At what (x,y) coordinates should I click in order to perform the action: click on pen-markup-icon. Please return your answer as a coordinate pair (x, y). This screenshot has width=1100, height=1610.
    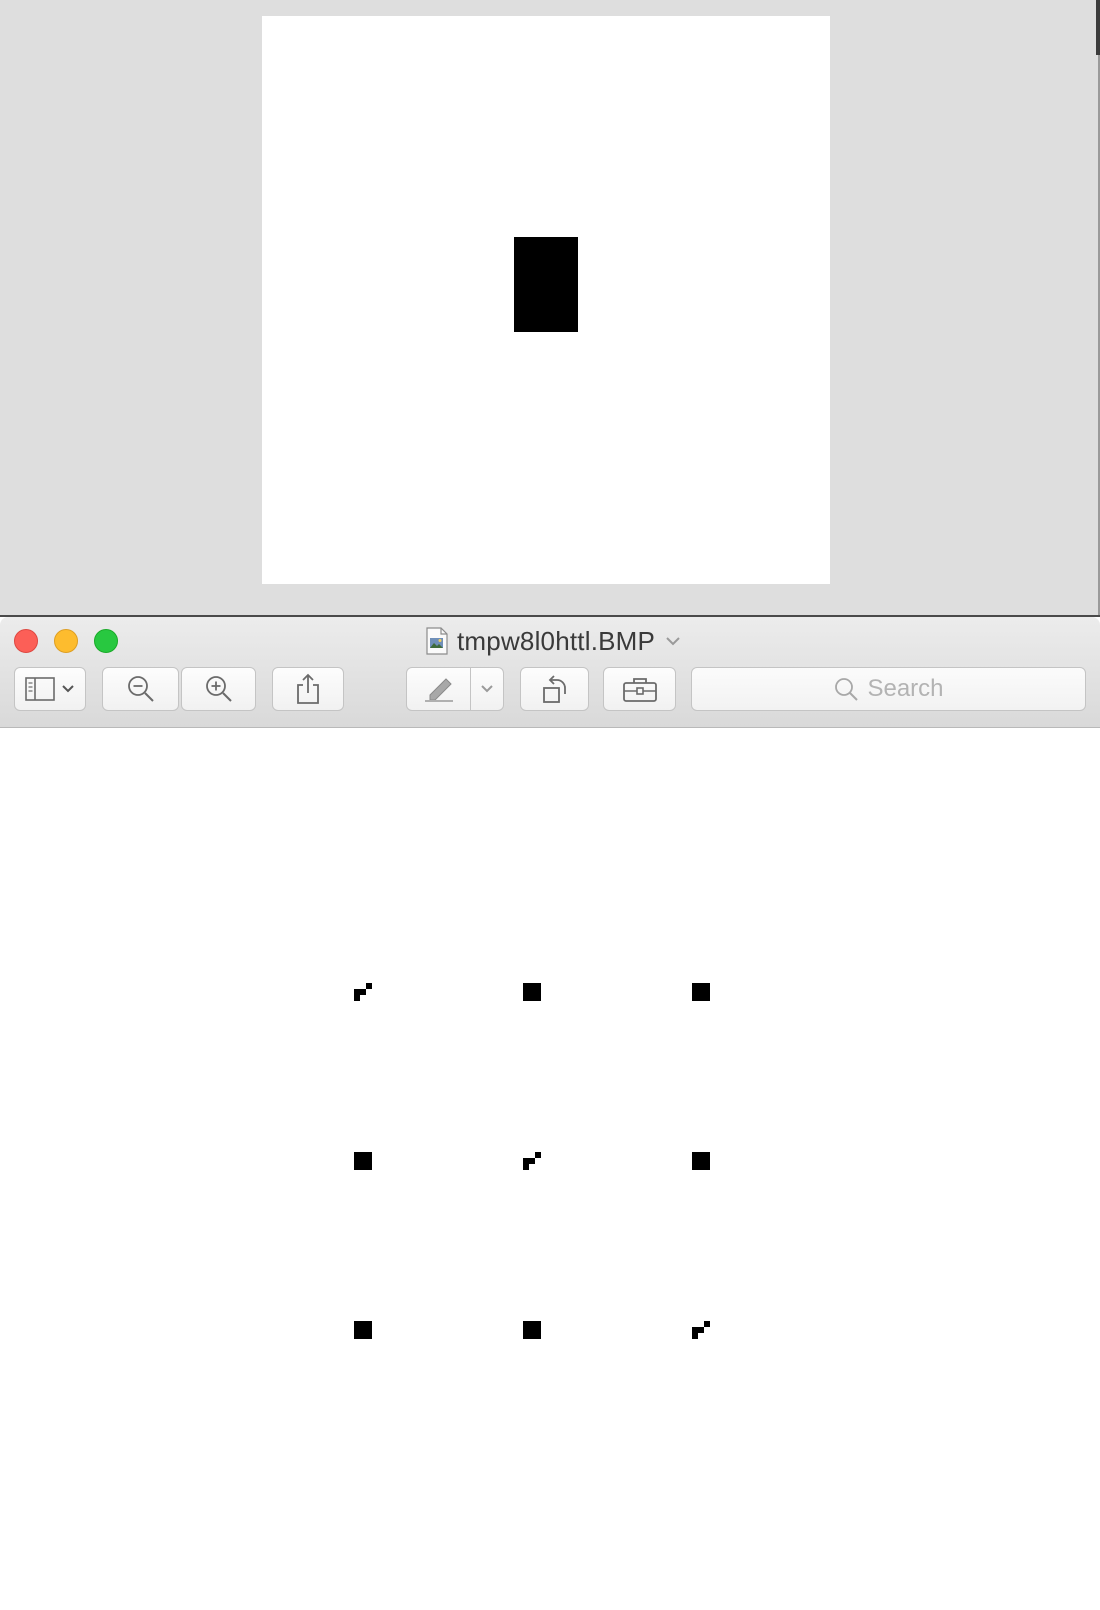
    Looking at the image, I should click on (438, 690).